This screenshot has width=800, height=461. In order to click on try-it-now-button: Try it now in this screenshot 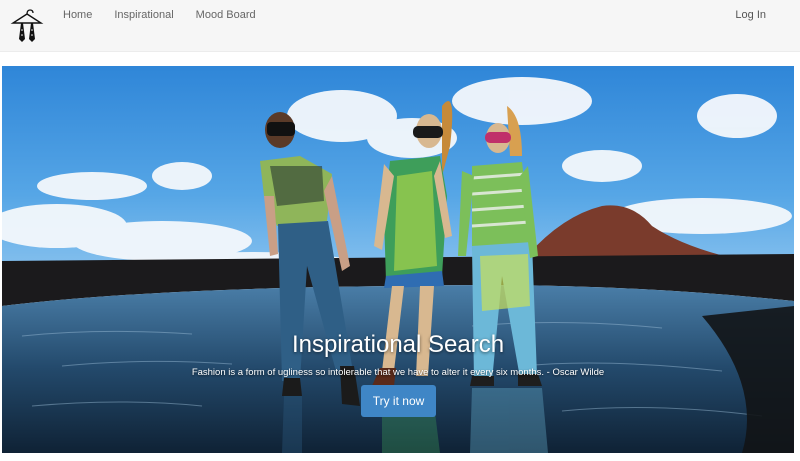, I will do `click(398, 401)`.